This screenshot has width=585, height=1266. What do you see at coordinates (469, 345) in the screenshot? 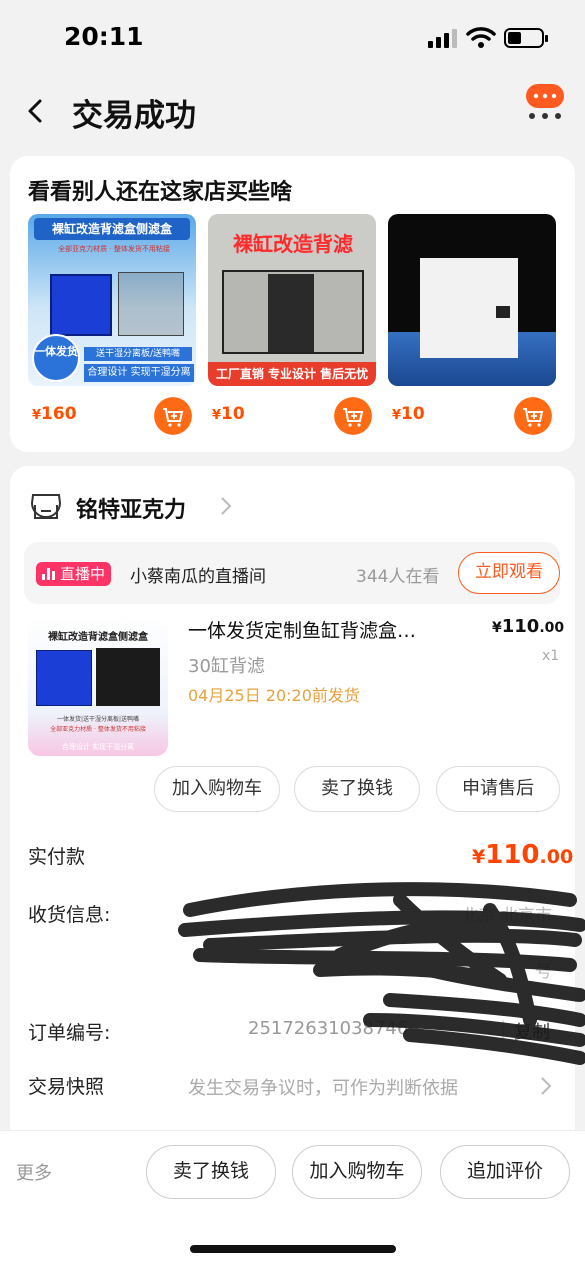
I see `product-box-white-bottom` at bounding box center [469, 345].